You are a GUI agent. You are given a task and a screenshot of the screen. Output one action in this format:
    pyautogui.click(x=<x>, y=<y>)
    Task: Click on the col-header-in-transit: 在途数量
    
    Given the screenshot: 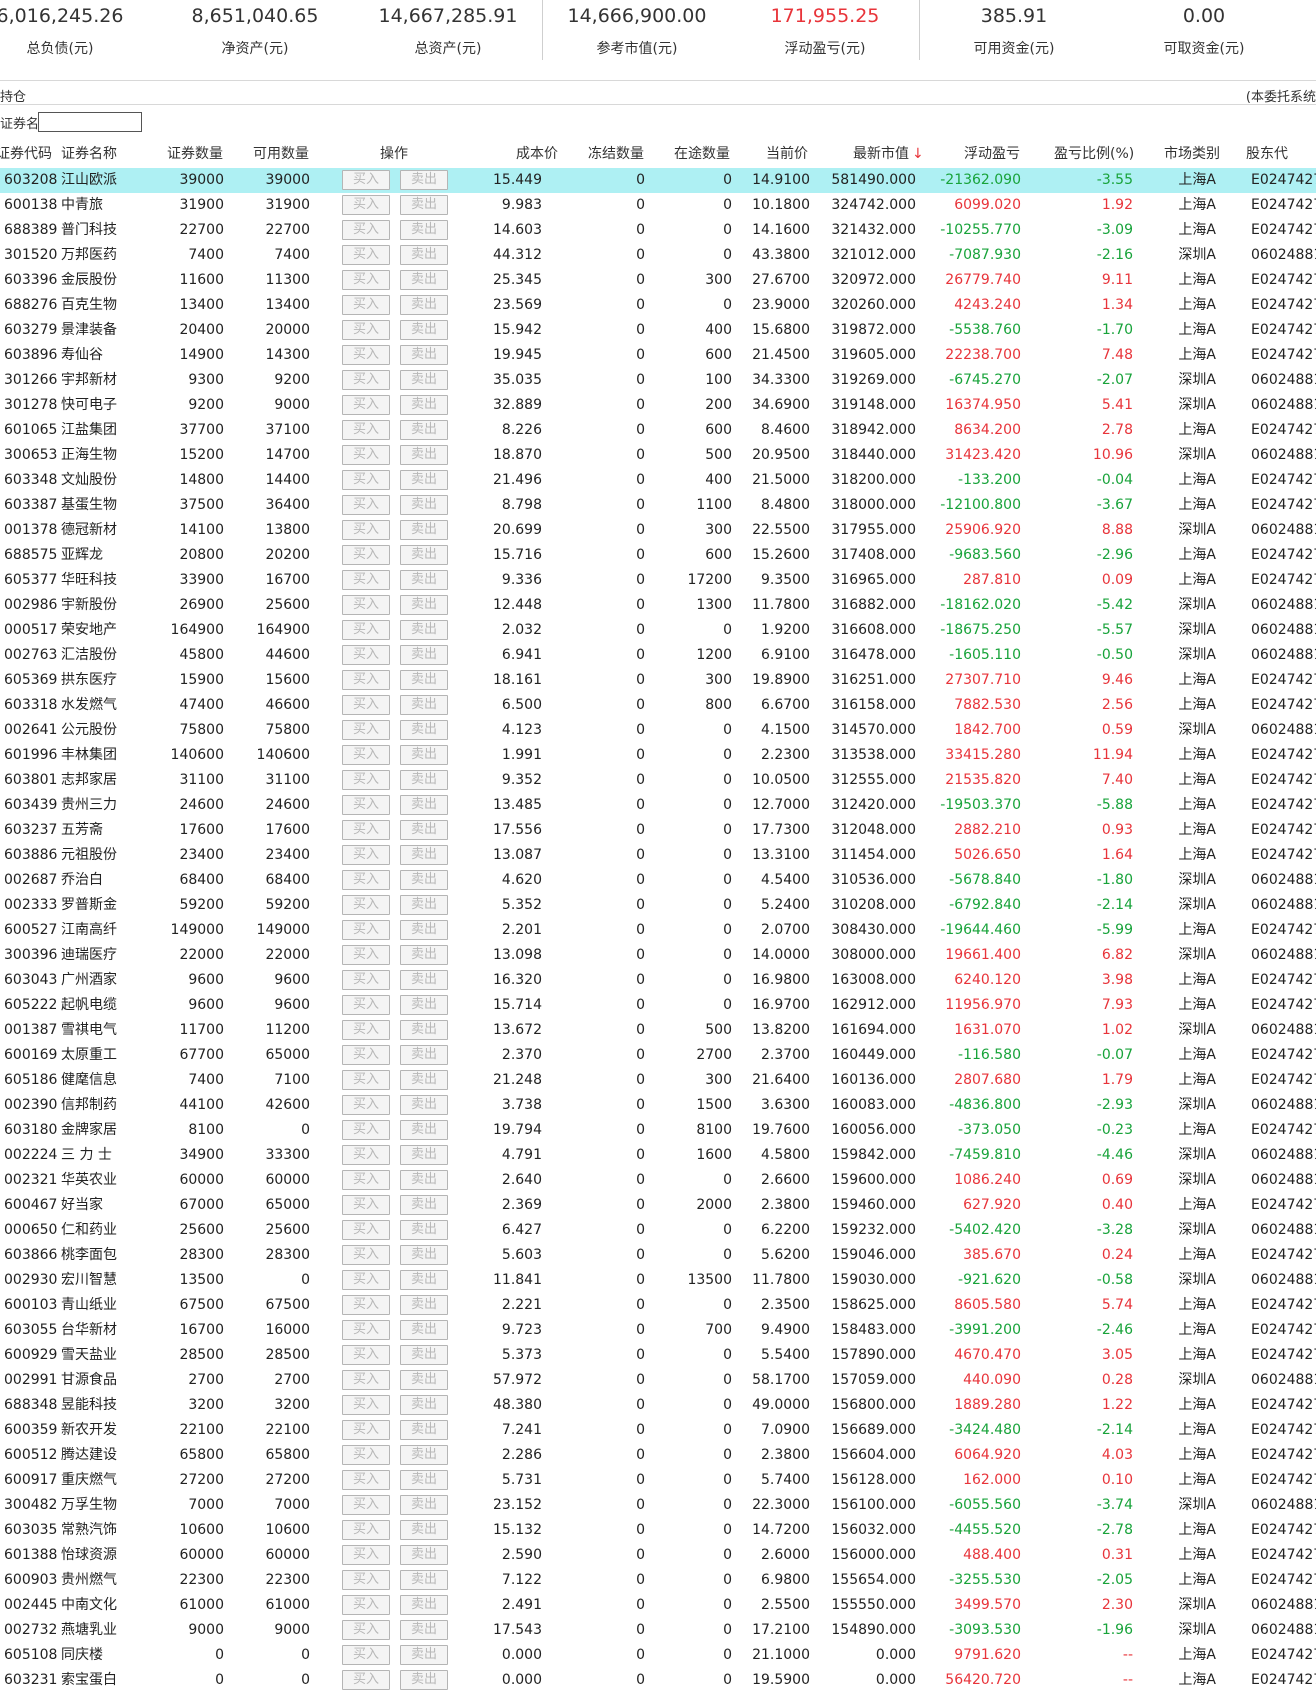 What is the action you would take?
    pyautogui.click(x=702, y=154)
    